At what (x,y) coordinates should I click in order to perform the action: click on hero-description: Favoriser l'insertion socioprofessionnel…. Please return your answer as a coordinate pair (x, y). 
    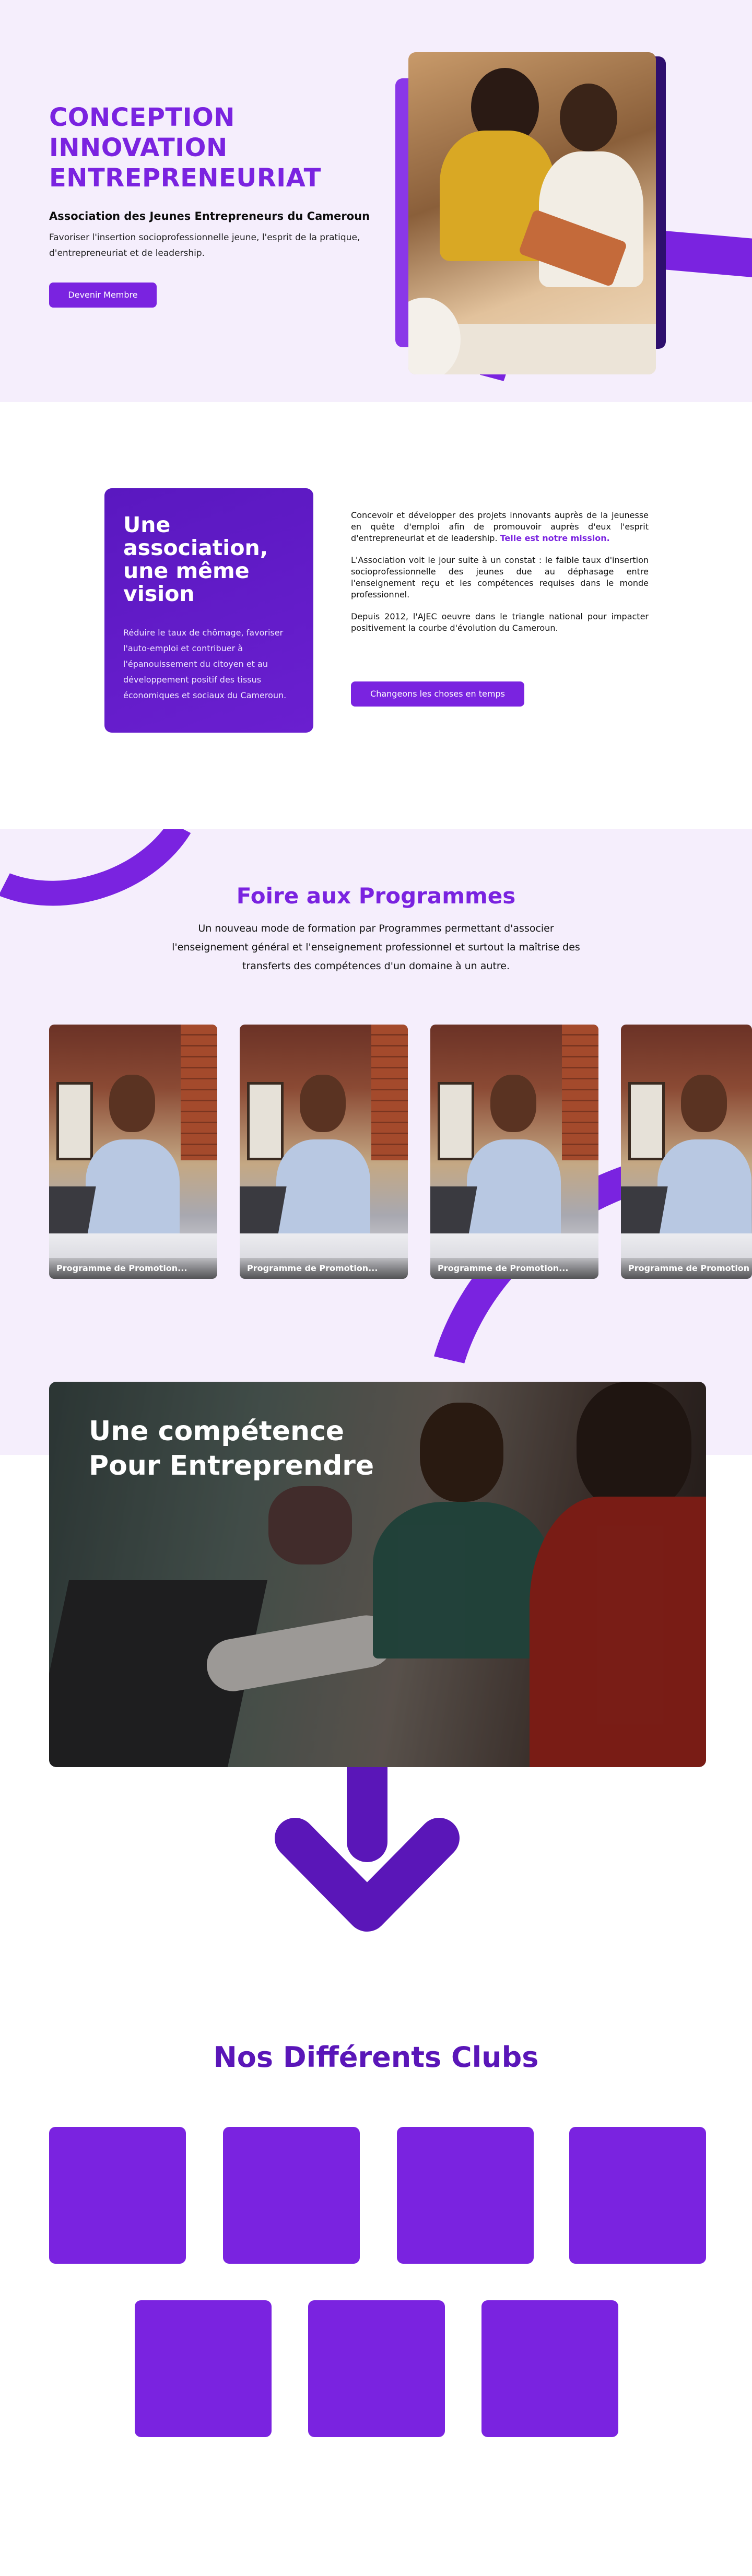
    Looking at the image, I should click on (205, 245).